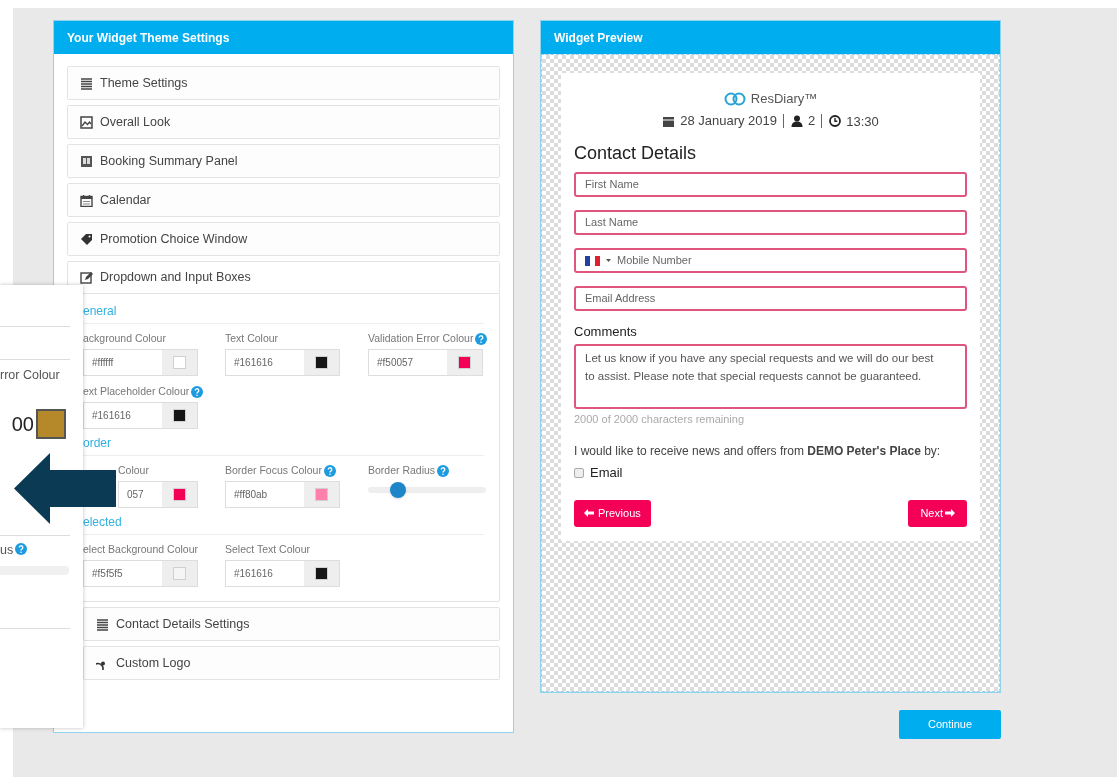 This screenshot has width=1117, height=777. I want to click on edit-icon, so click(86, 277).